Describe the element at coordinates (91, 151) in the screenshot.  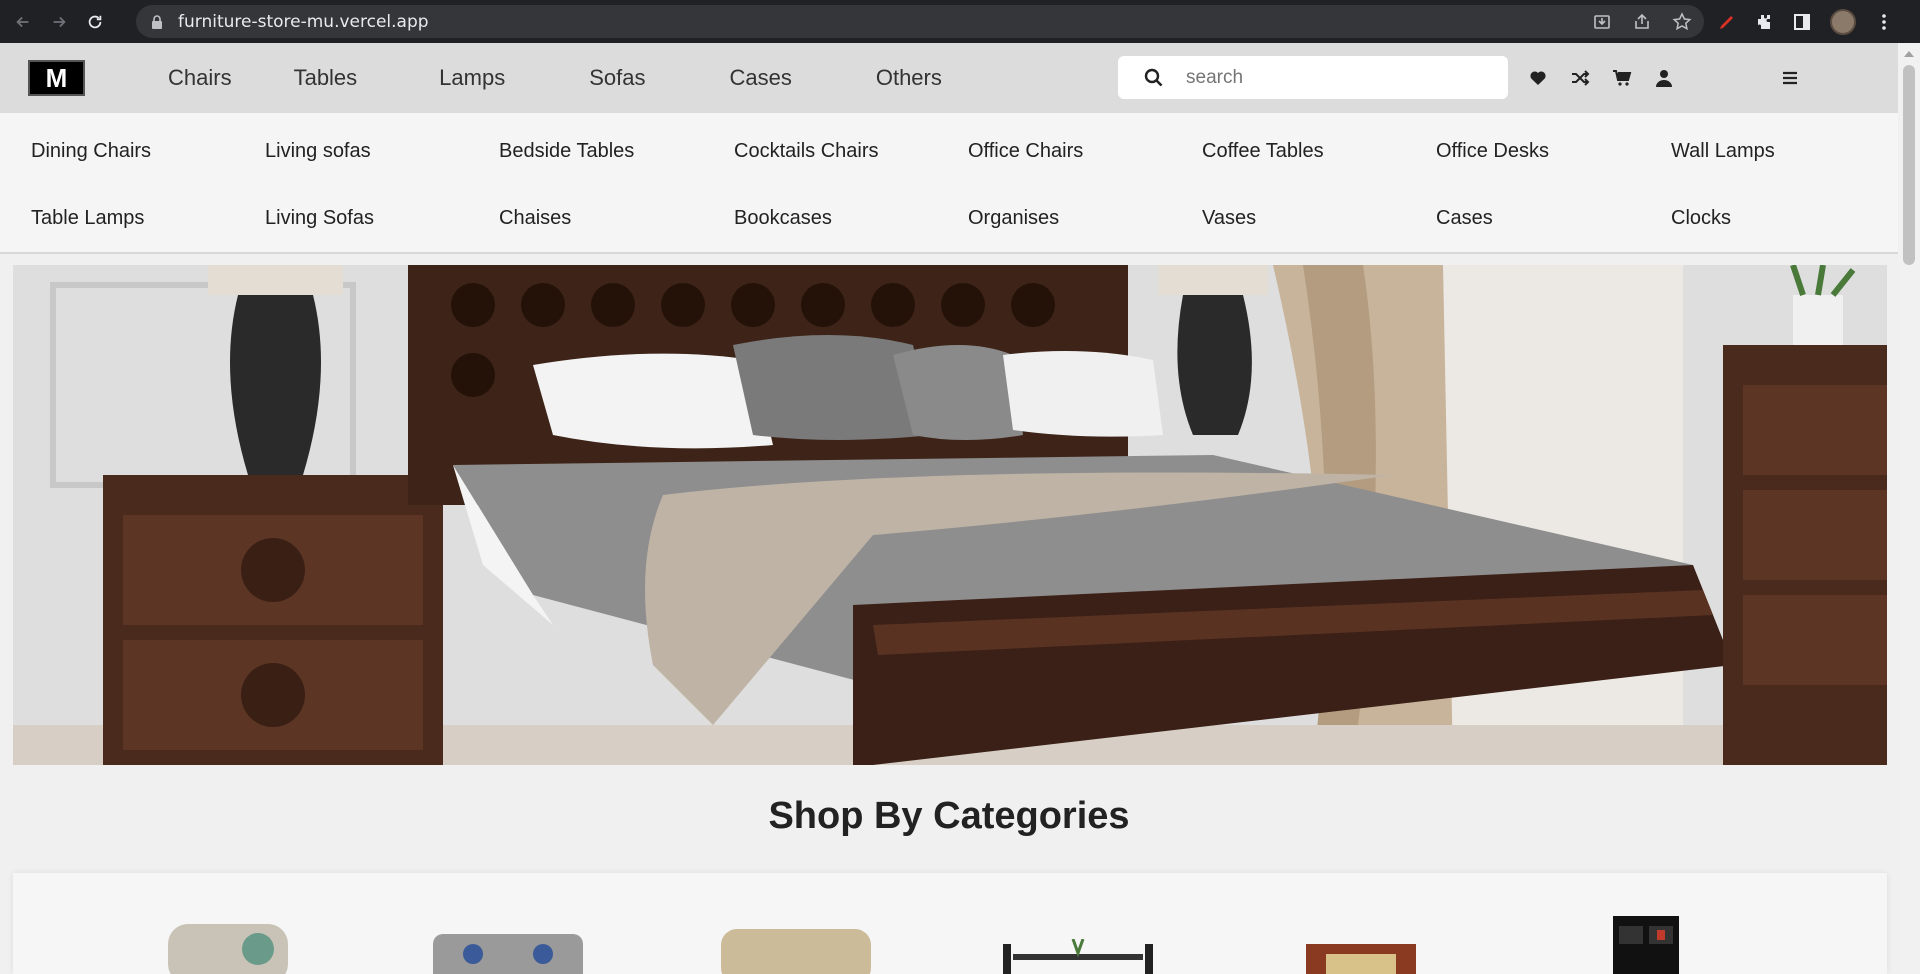
I see `submenu-dining-chairs: Dining Chairs` at that location.